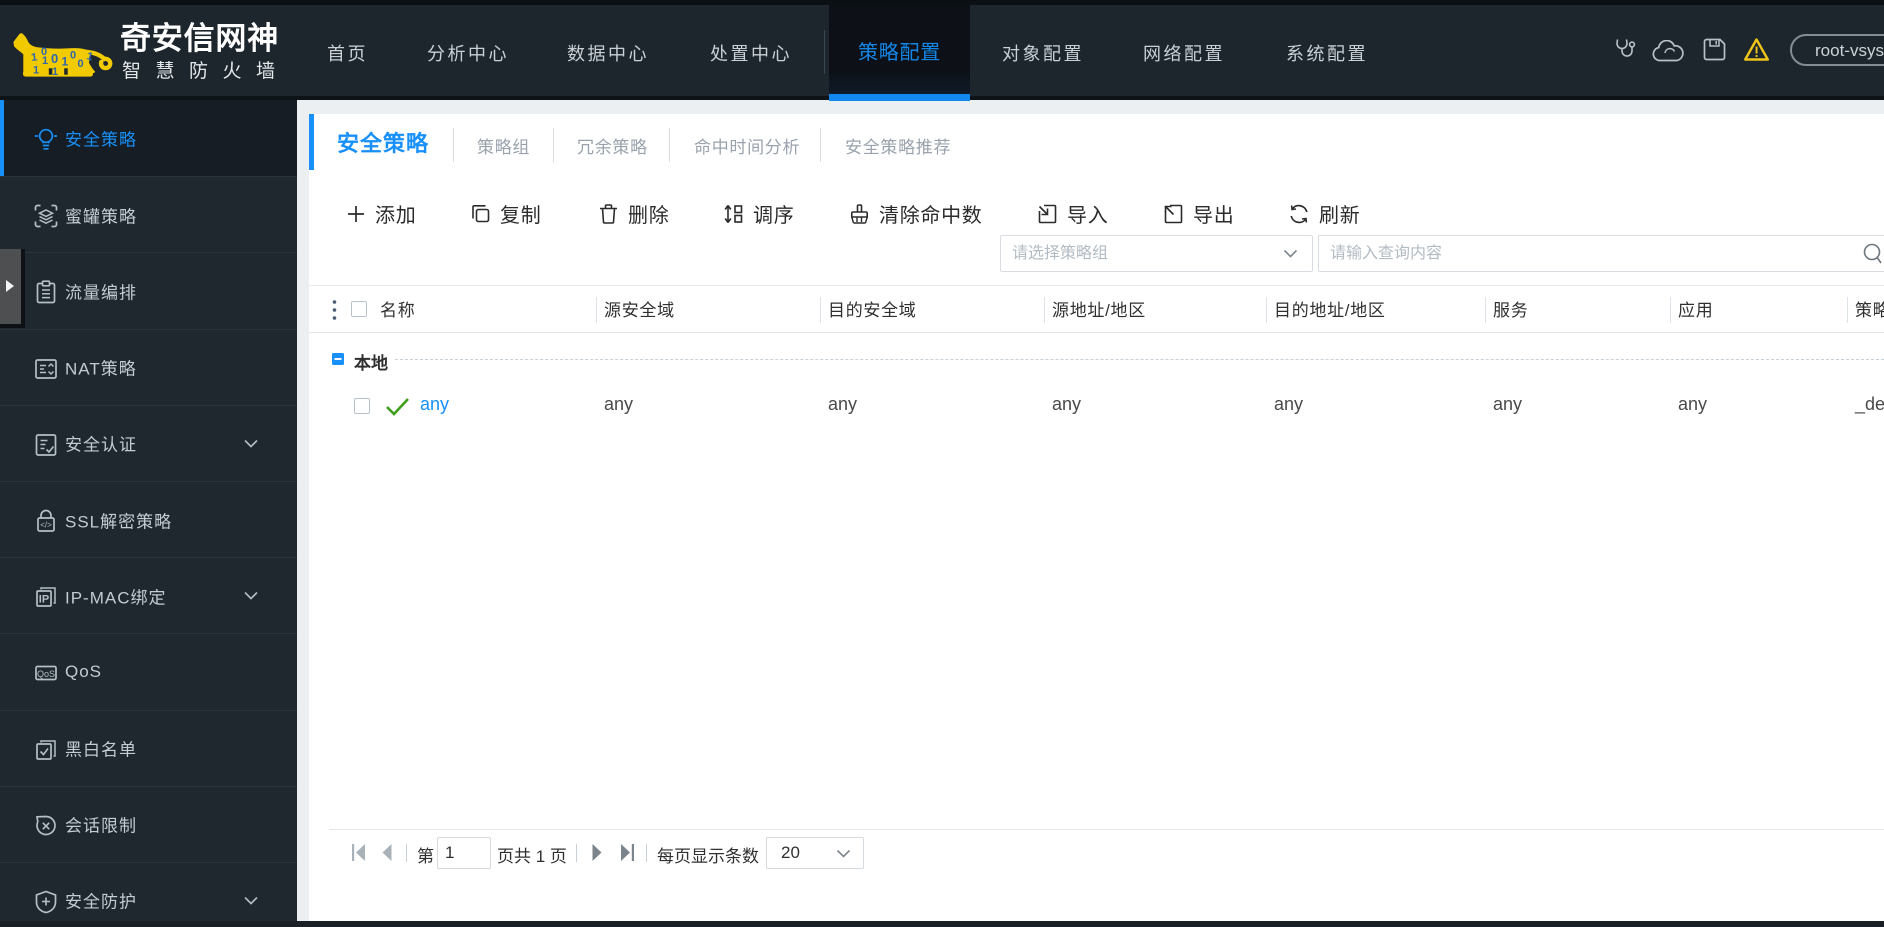 The width and height of the screenshot is (1884, 927). Describe the element at coordinates (46, 674) in the screenshot. I see `svg-text: QoS` at that location.